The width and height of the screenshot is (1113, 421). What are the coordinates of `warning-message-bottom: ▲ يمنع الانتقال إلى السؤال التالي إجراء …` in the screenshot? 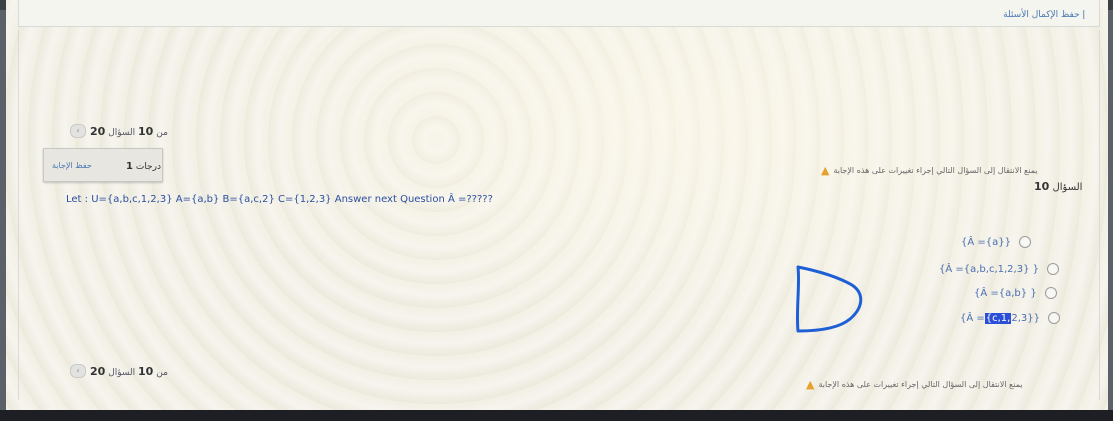 It's located at (914, 384).